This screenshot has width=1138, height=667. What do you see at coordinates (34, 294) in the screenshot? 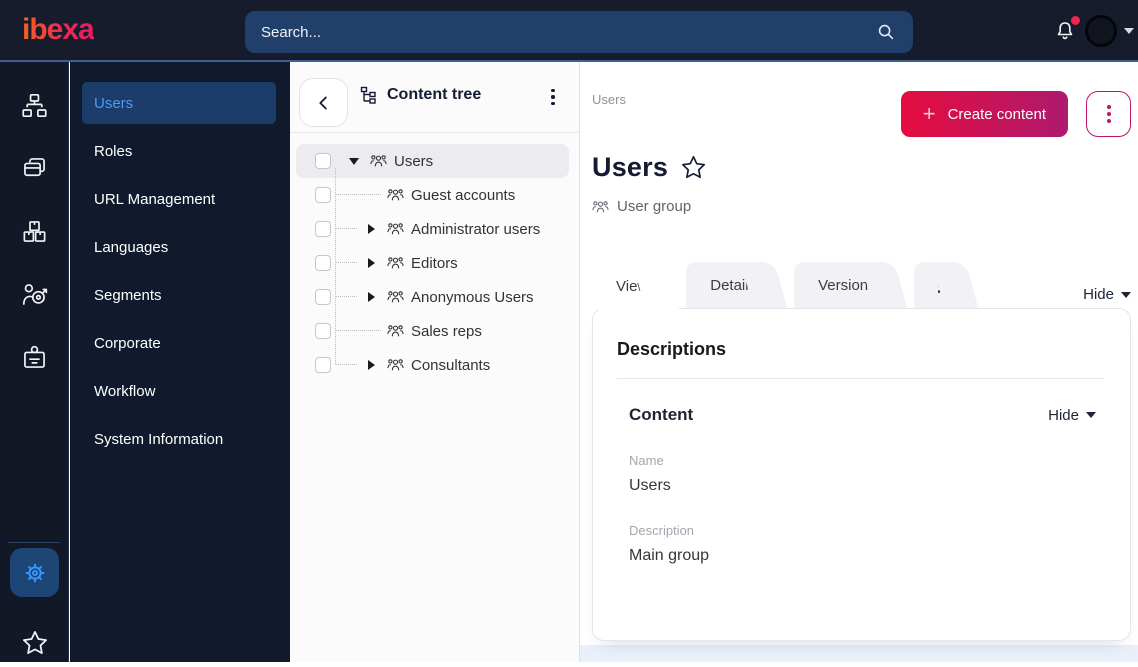
I see `personalization-icon` at bounding box center [34, 294].